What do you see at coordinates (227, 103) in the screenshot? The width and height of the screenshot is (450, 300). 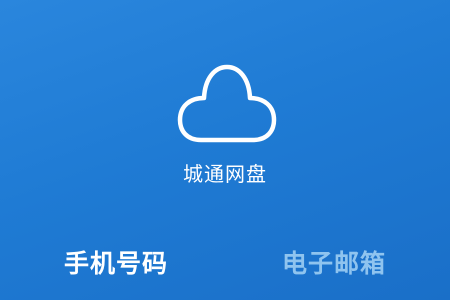 I see `cloud-icon` at bounding box center [227, 103].